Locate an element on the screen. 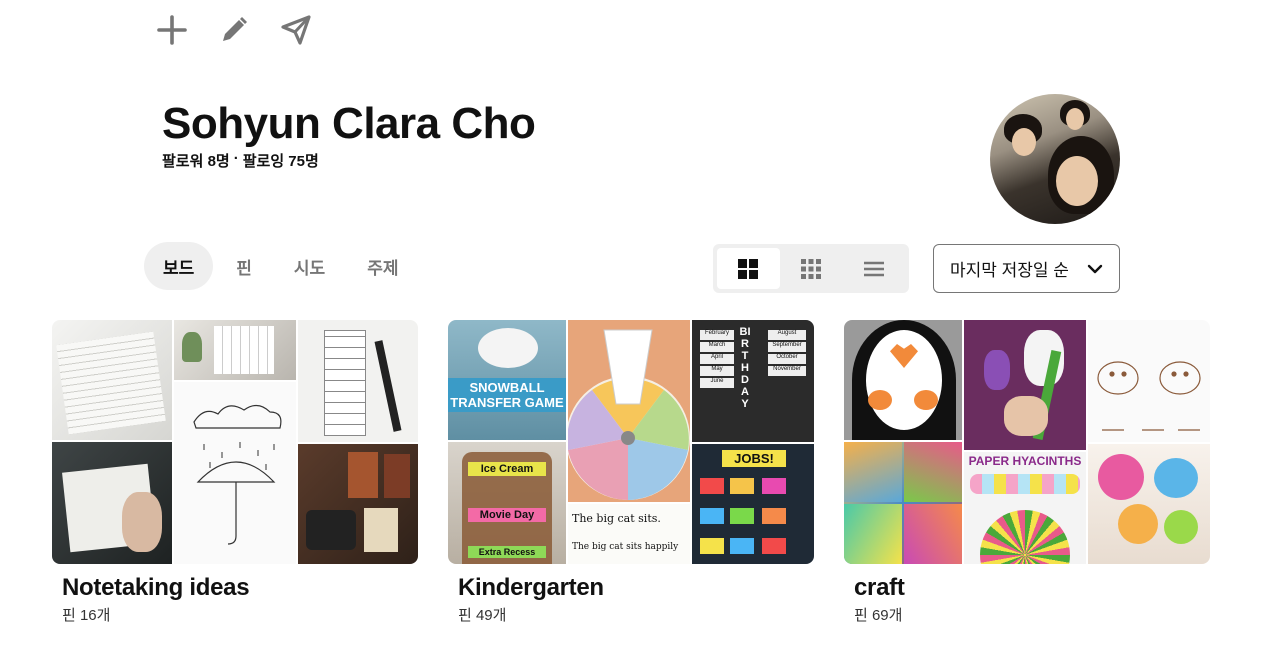  month-label: September is located at coordinates (787, 347).